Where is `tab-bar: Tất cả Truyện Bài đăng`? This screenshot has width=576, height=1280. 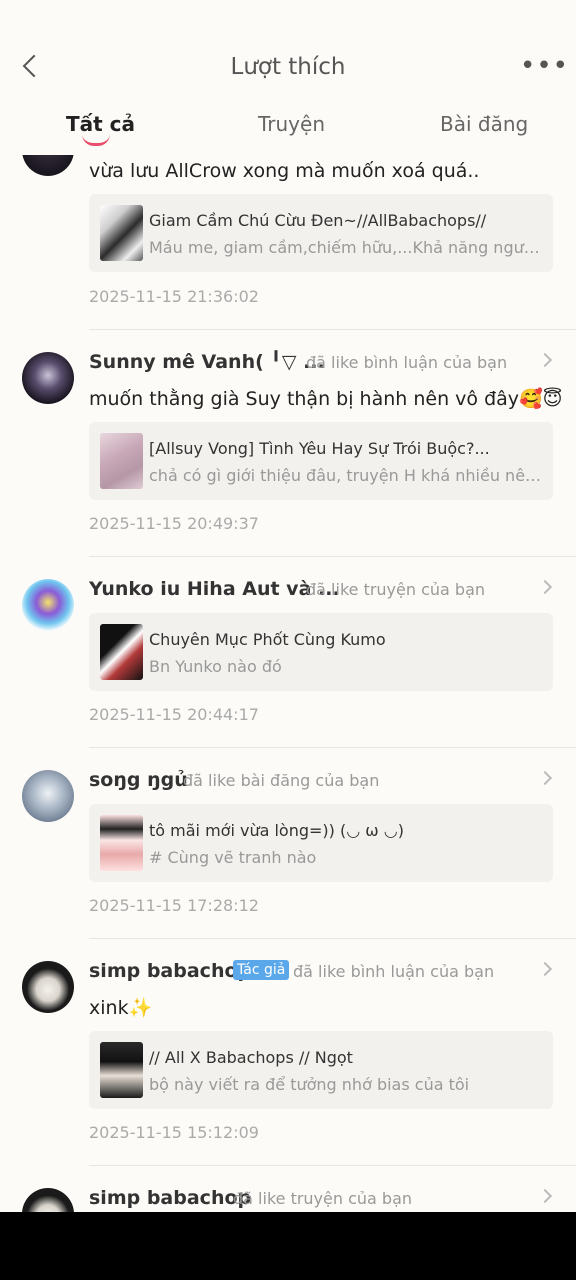 tab-bar: Tất cả Truyện Bài đăng is located at coordinates (288, 132).